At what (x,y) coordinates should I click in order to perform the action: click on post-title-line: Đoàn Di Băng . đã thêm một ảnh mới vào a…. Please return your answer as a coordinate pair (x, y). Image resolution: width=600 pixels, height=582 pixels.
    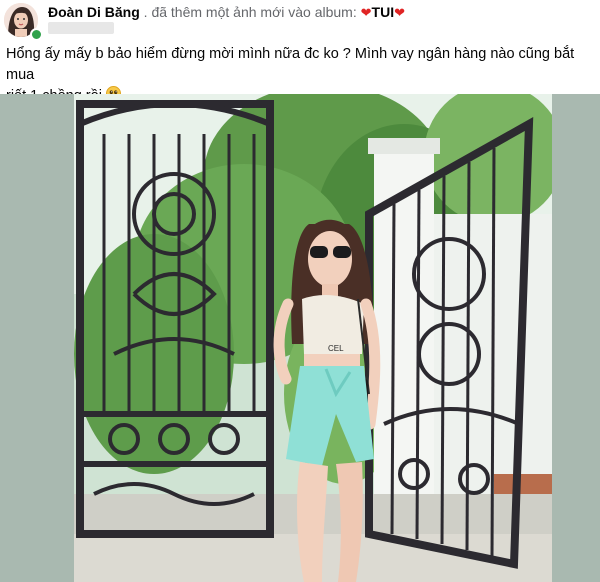
    Looking at the image, I should click on (226, 12).